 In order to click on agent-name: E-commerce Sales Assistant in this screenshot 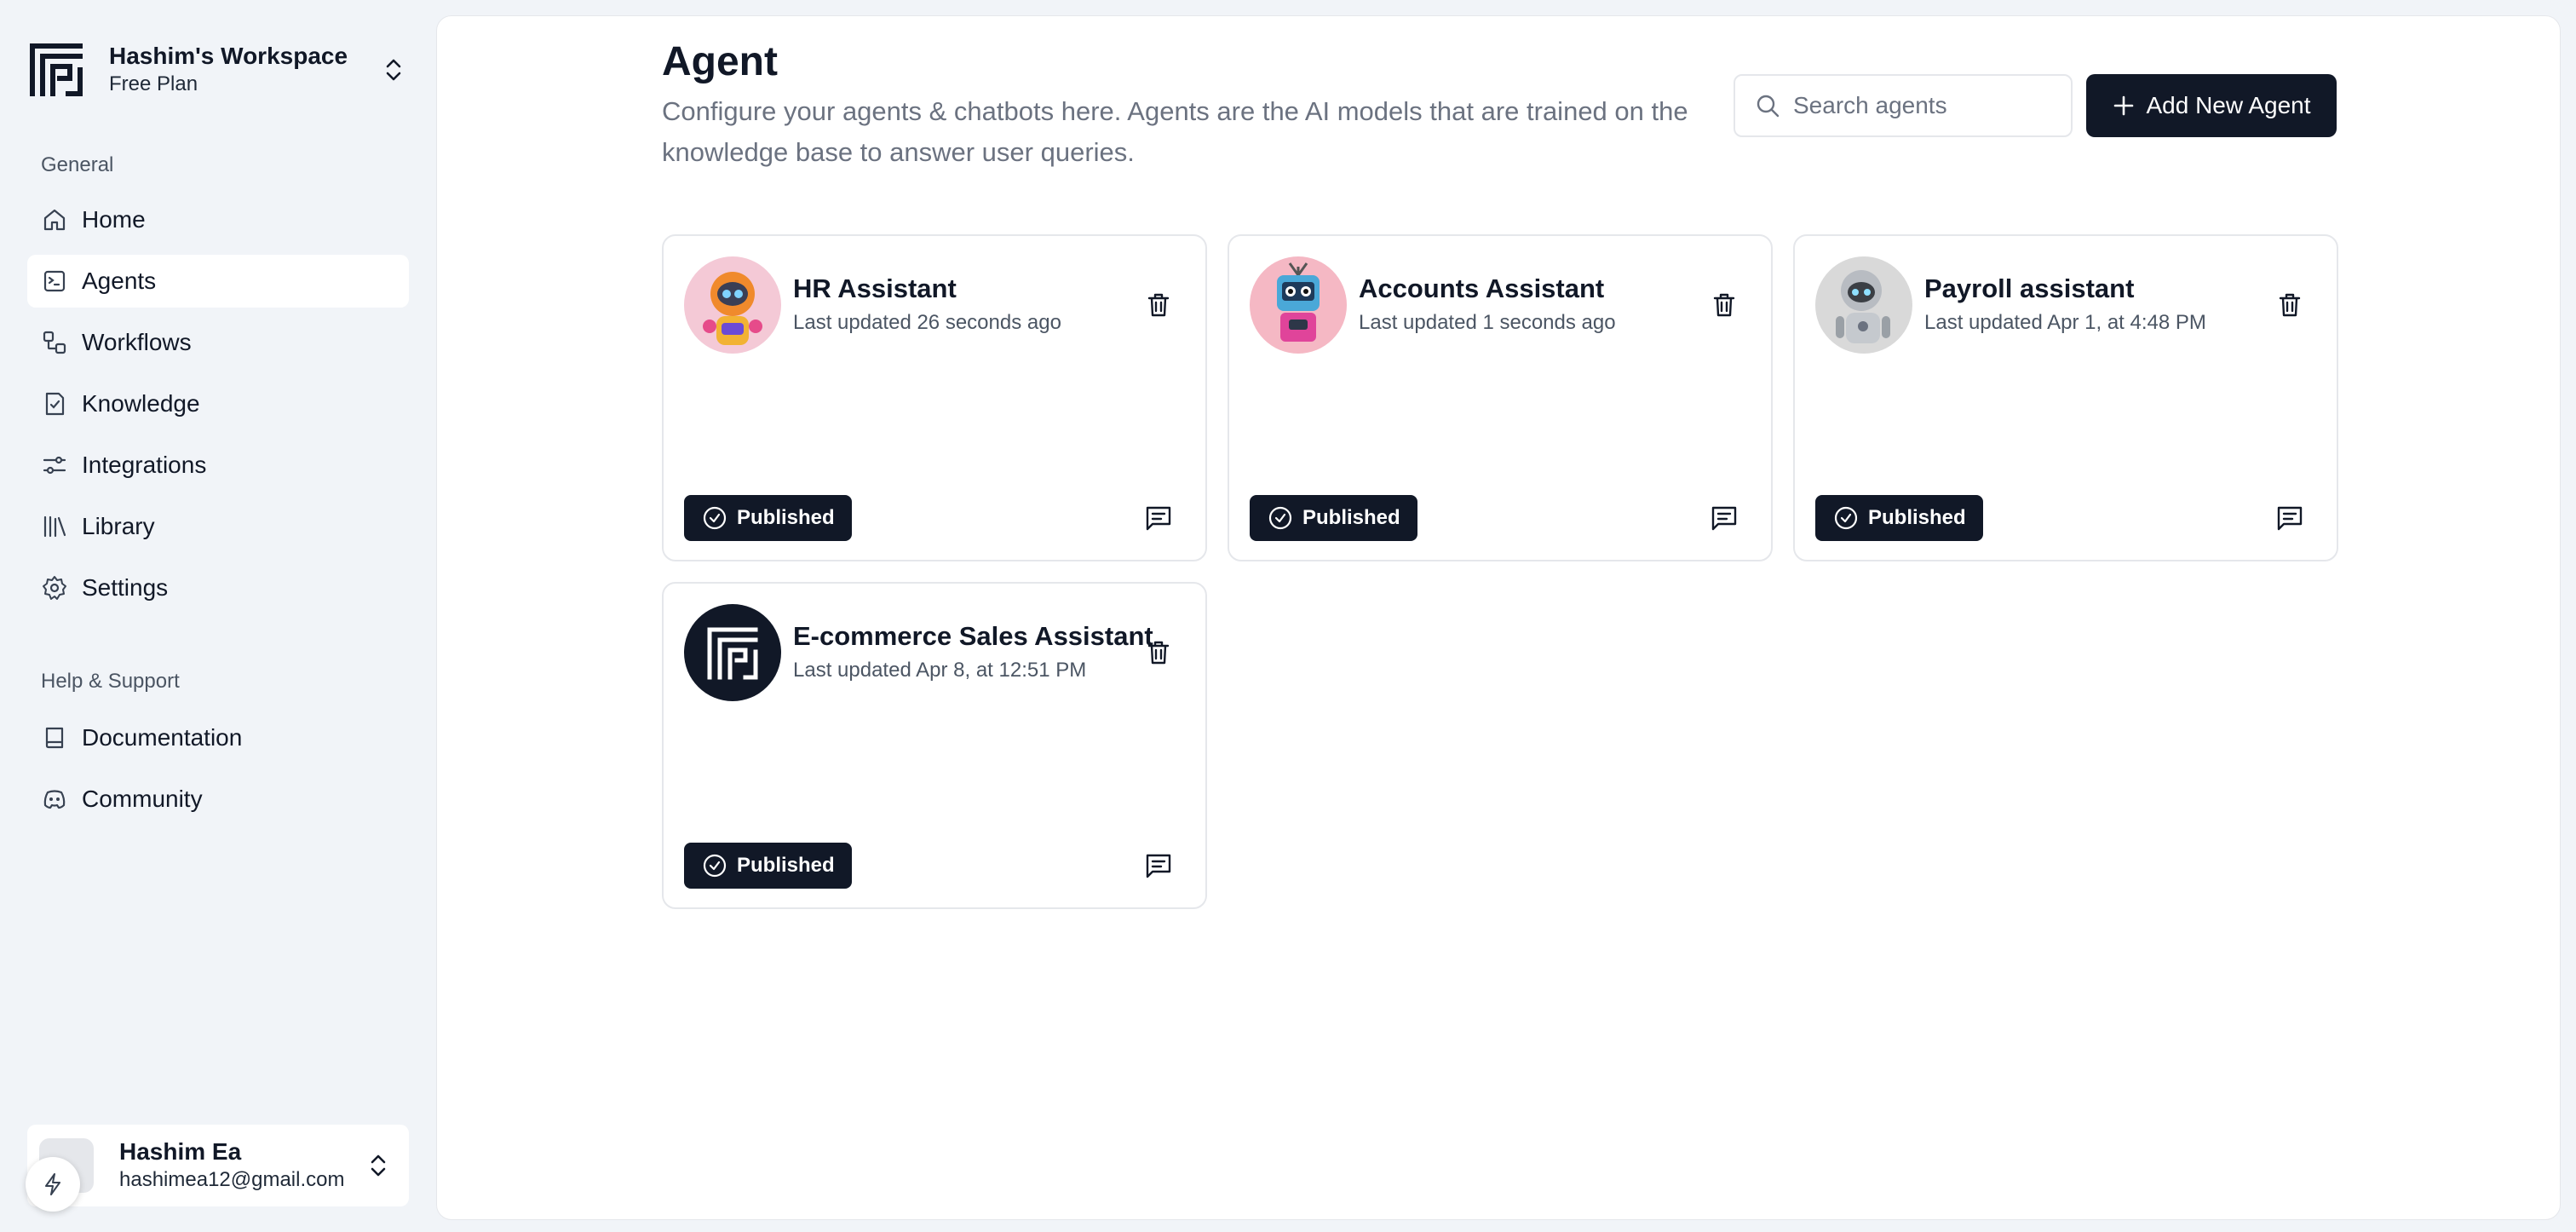, I will do `click(973, 636)`.